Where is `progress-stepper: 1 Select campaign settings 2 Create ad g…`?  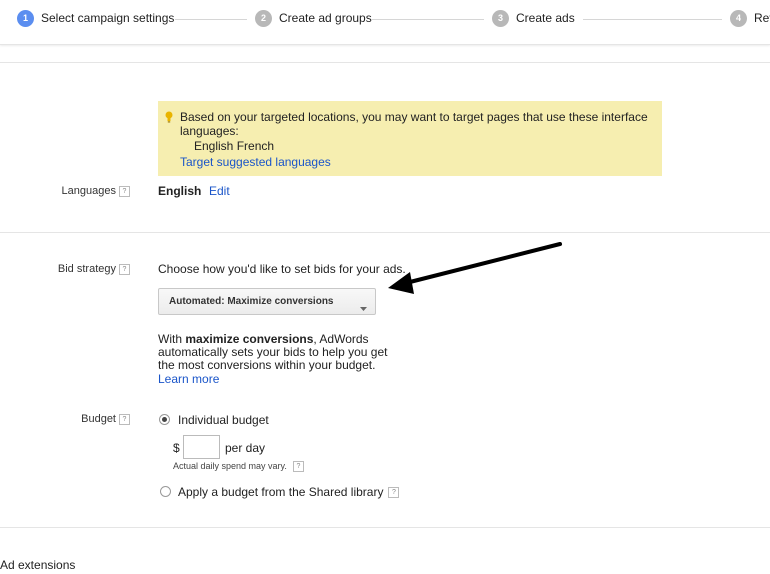 progress-stepper: 1 Select campaign settings 2 Create ad g… is located at coordinates (385, 22).